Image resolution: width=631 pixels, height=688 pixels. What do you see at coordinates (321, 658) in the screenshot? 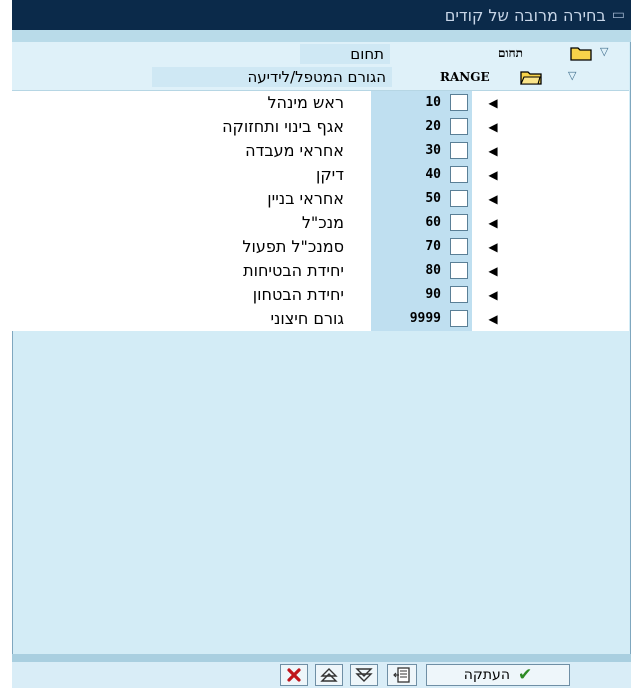
I see `footer-band` at bounding box center [321, 658].